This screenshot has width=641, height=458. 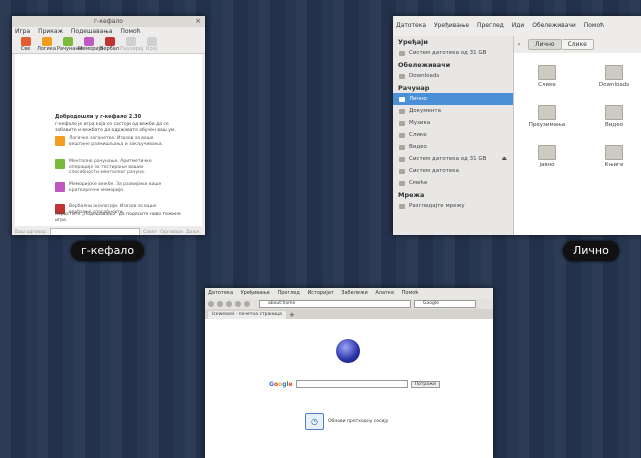 I want to click on menu-item-tools: Алатке, so click(x=384, y=293).